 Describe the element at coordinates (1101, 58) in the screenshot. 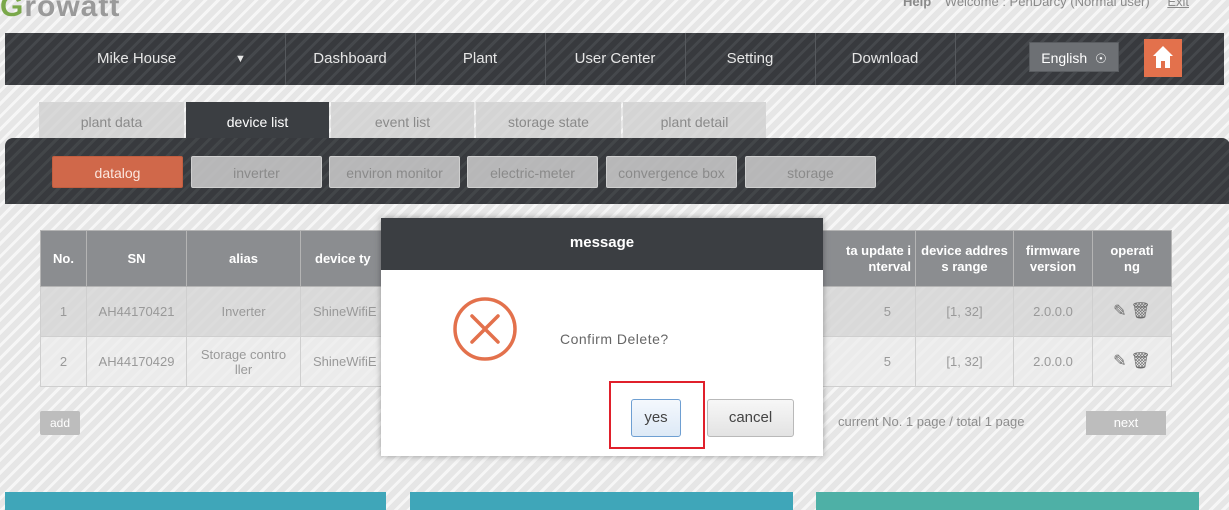

I see `circle-arrow-icon: ☉` at that location.